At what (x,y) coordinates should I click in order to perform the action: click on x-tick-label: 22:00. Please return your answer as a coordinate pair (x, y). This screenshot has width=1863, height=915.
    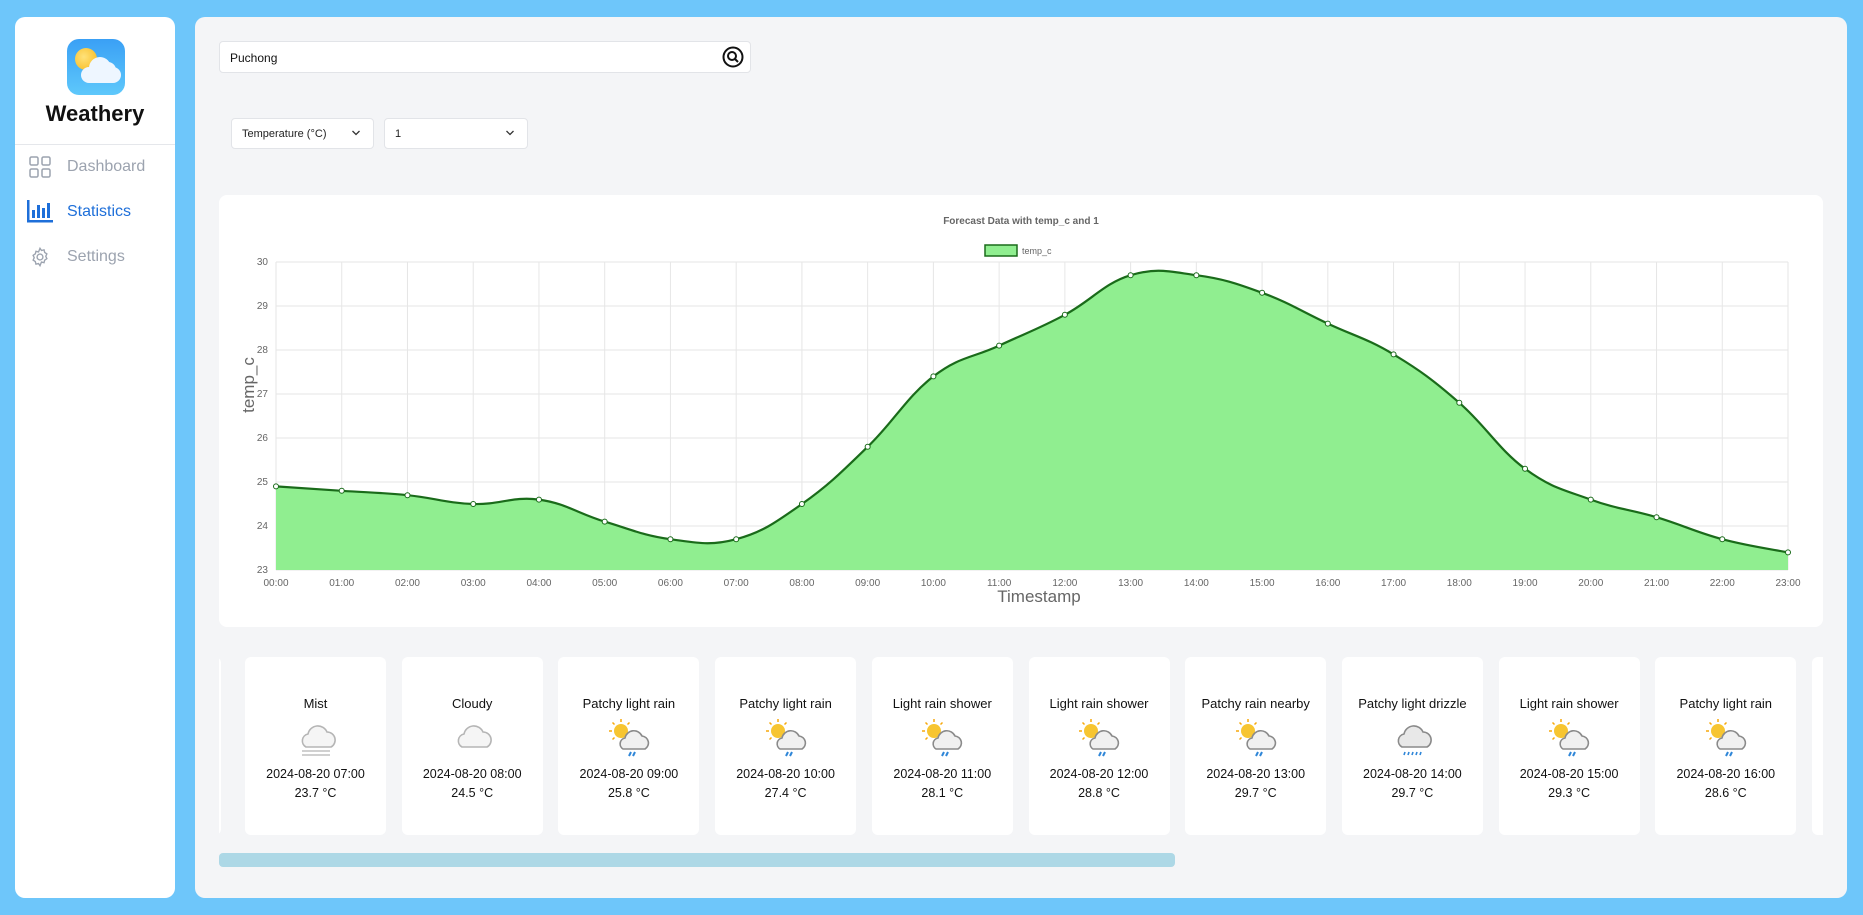
    Looking at the image, I should click on (1722, 583).